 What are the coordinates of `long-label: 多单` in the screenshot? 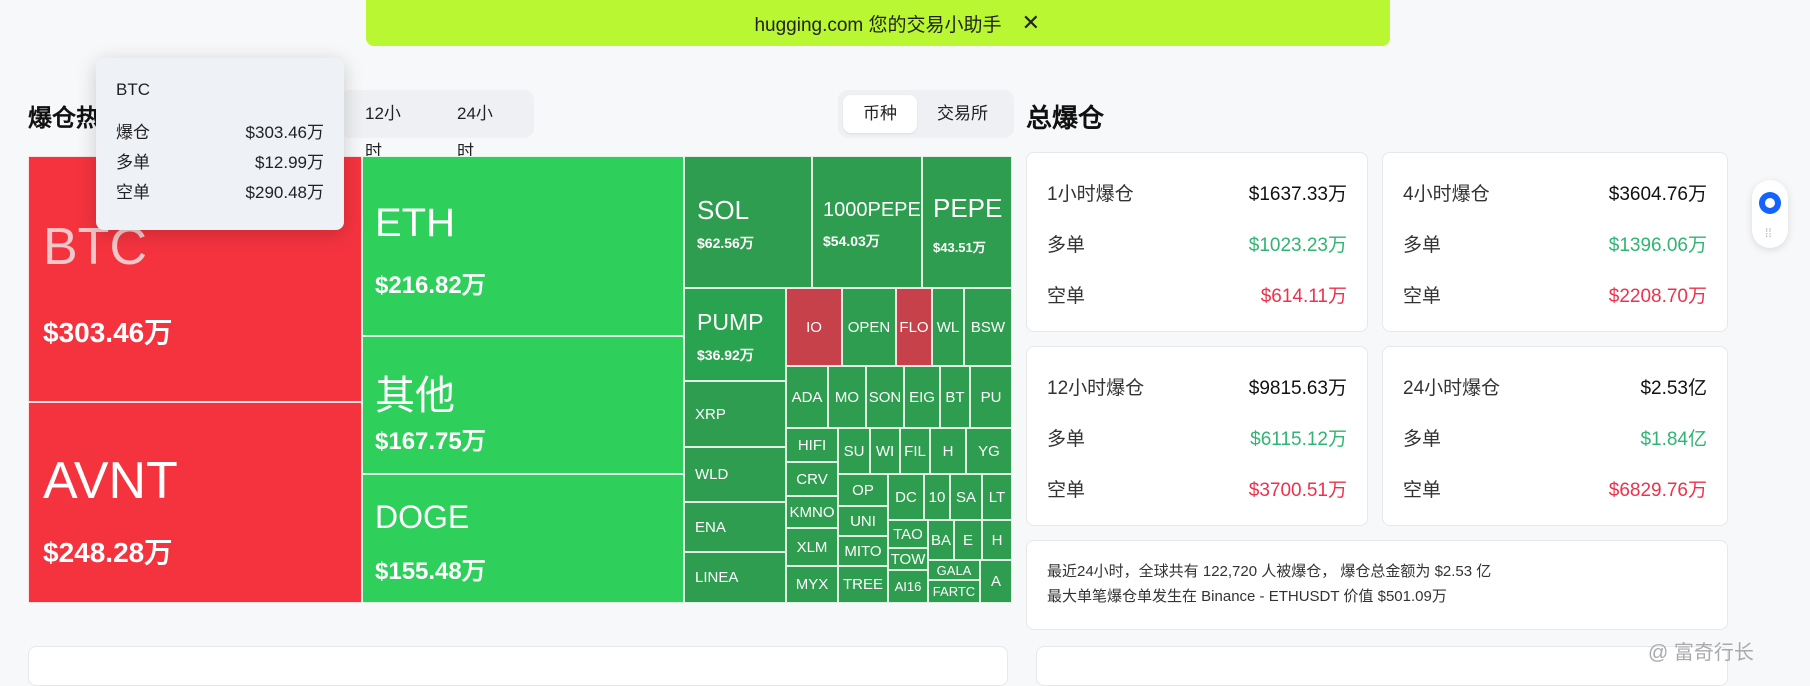 It's located at (1066, 439).